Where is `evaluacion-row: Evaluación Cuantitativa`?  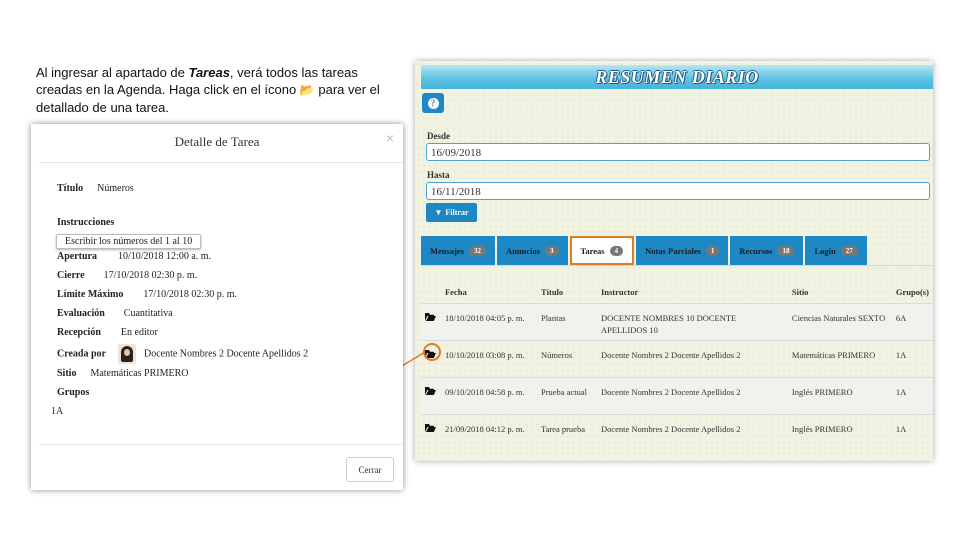 evaluacion-row: Evaluación Cuantitativa is located at coordinates (115, 313).